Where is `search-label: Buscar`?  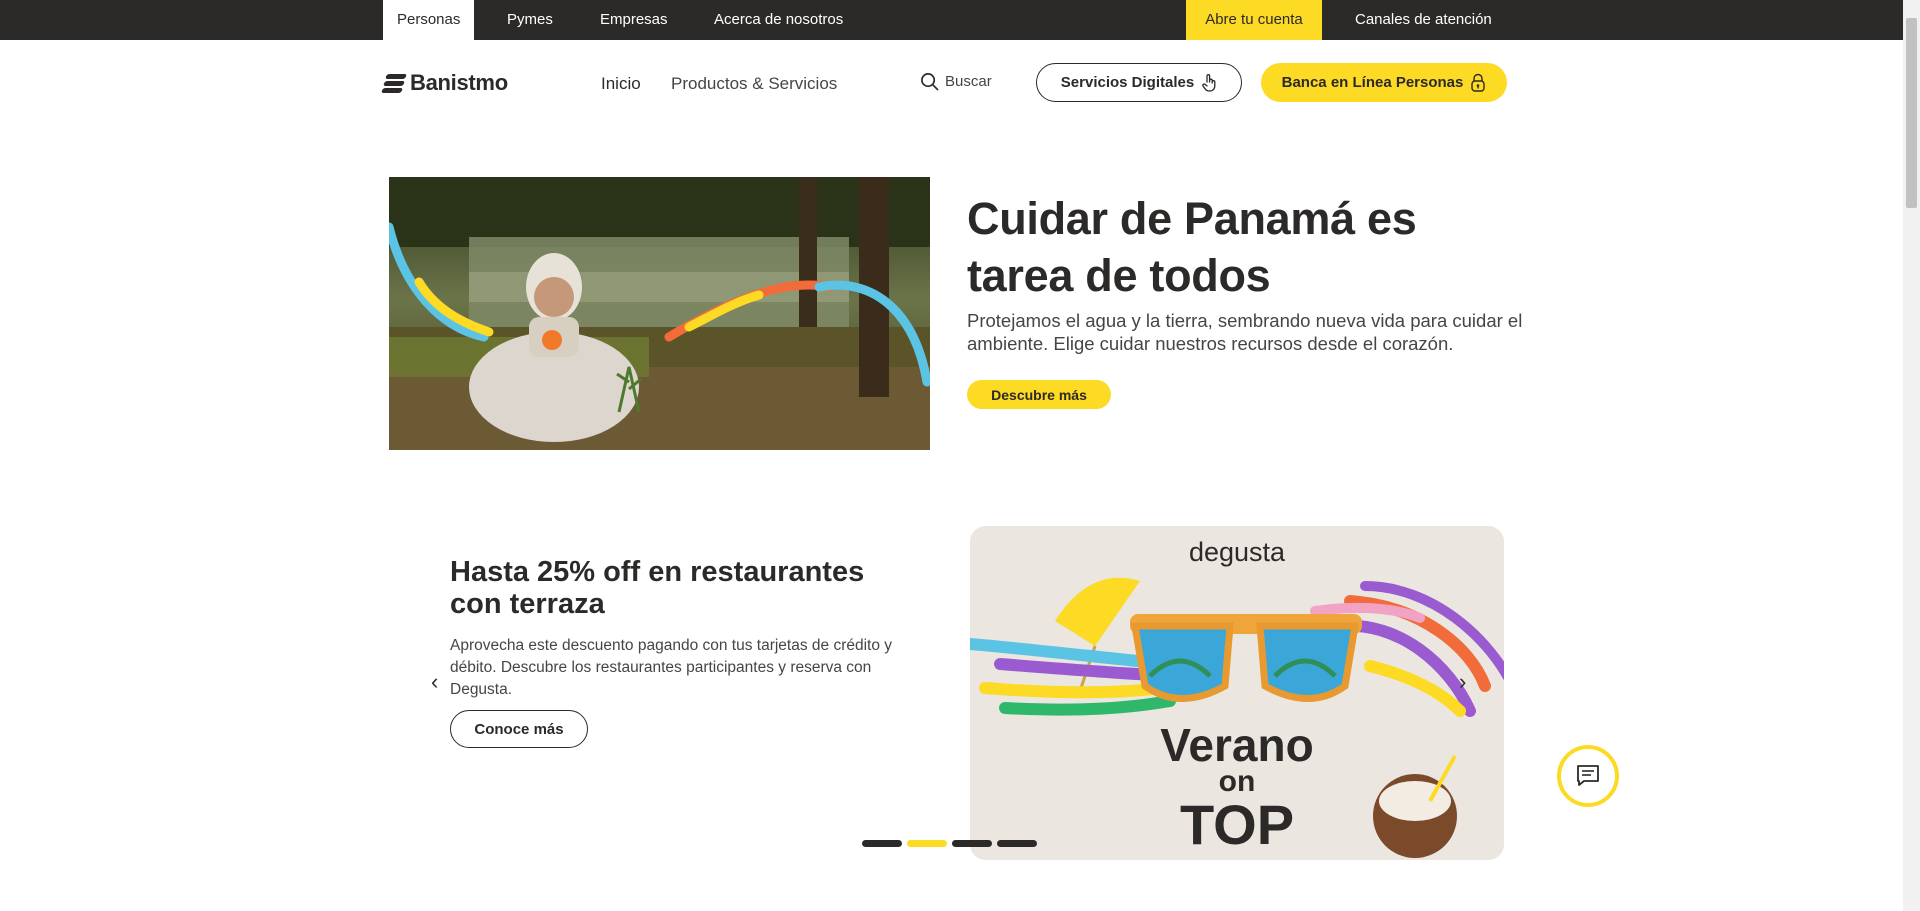
search-label: Buscar is located at coordinates (968, 81).